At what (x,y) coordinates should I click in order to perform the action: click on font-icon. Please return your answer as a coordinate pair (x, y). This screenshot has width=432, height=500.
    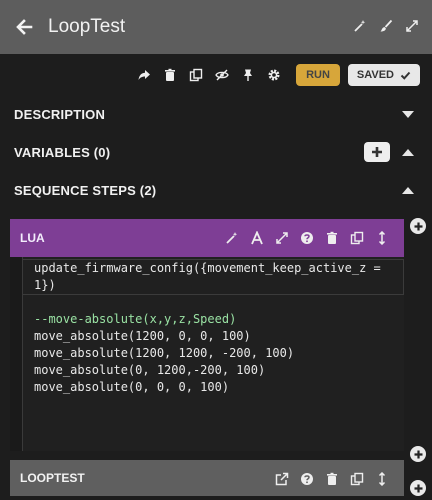
    Looking at the image, I should click on (257, 238).